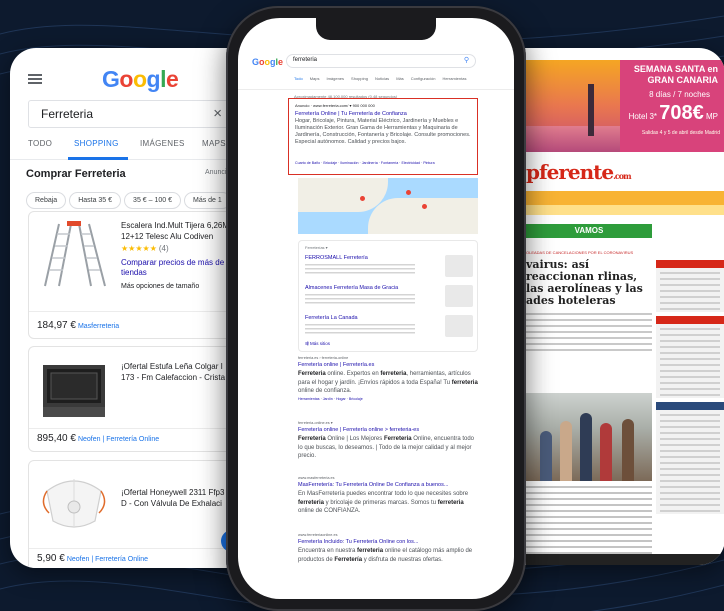  I want to click on vamos-banner: VAMOS, so click(589, 231).